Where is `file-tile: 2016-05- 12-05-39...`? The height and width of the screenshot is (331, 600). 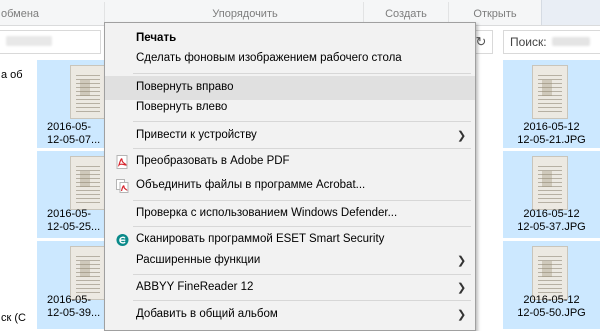
file-tile: 2016-05- 12-05-39... is located at coordinates (71, 285).